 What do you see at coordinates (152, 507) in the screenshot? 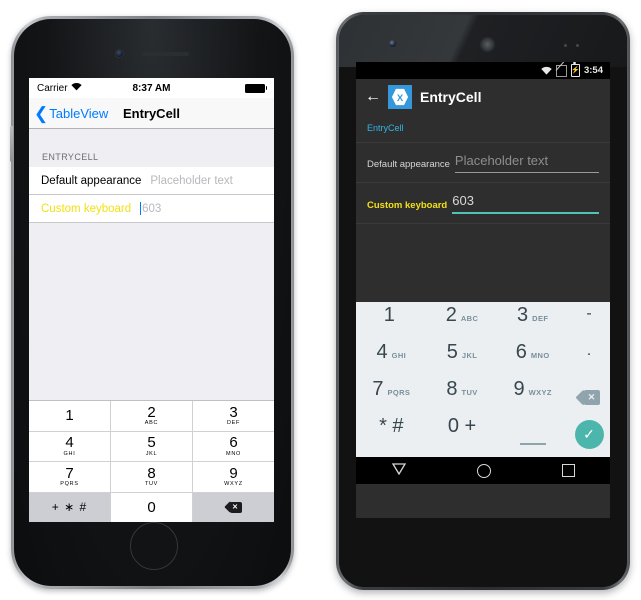
I see `key-0: 0` at bounding box center [152, 507].